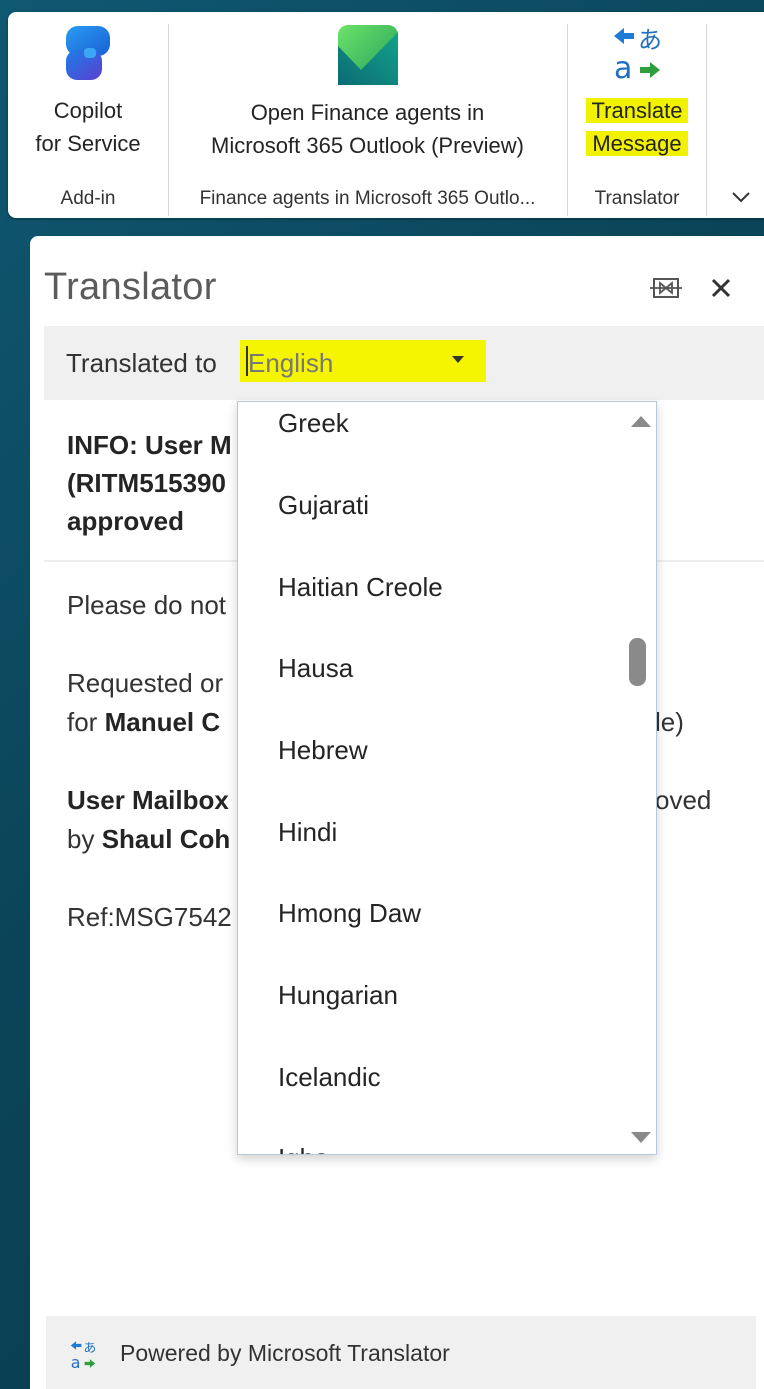  I want to click on body-line: Ref:MSG7542, so click(149, 917).